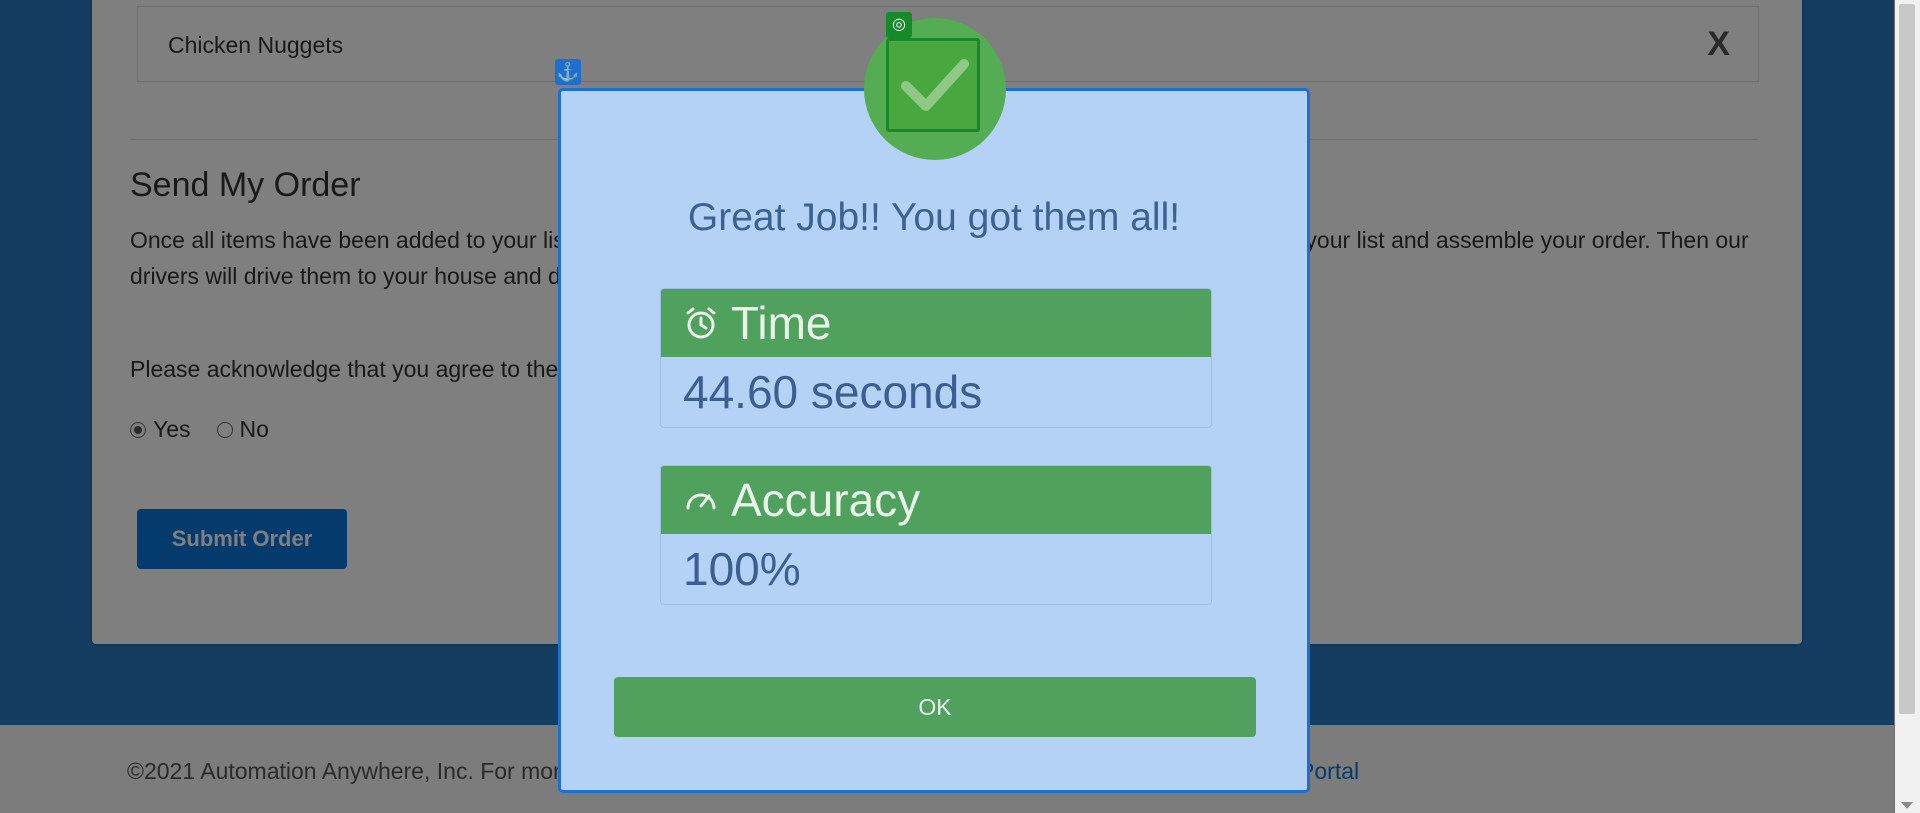 The height and width of the screenshot is (813, 1920). I want to click on time-value: 44.60 seconds, so click(833, 392).